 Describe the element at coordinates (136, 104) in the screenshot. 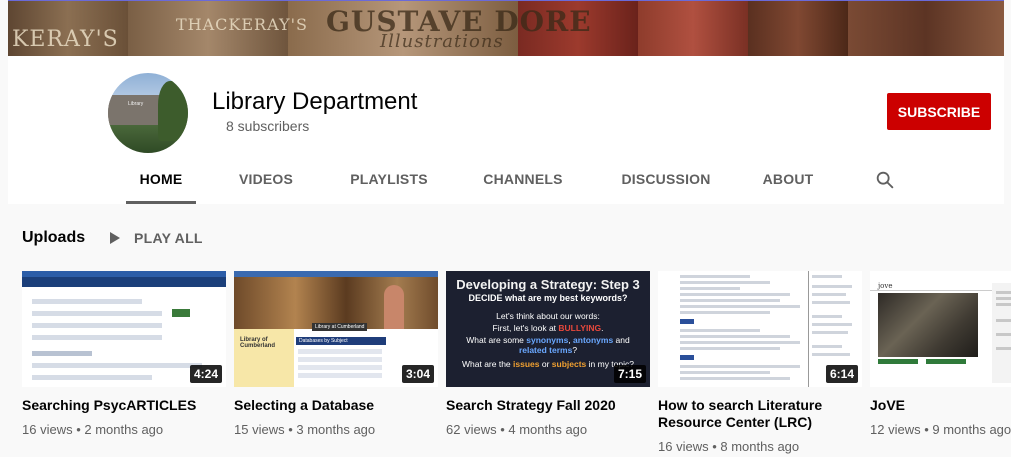

I see `avatar-label: Library` at that location.